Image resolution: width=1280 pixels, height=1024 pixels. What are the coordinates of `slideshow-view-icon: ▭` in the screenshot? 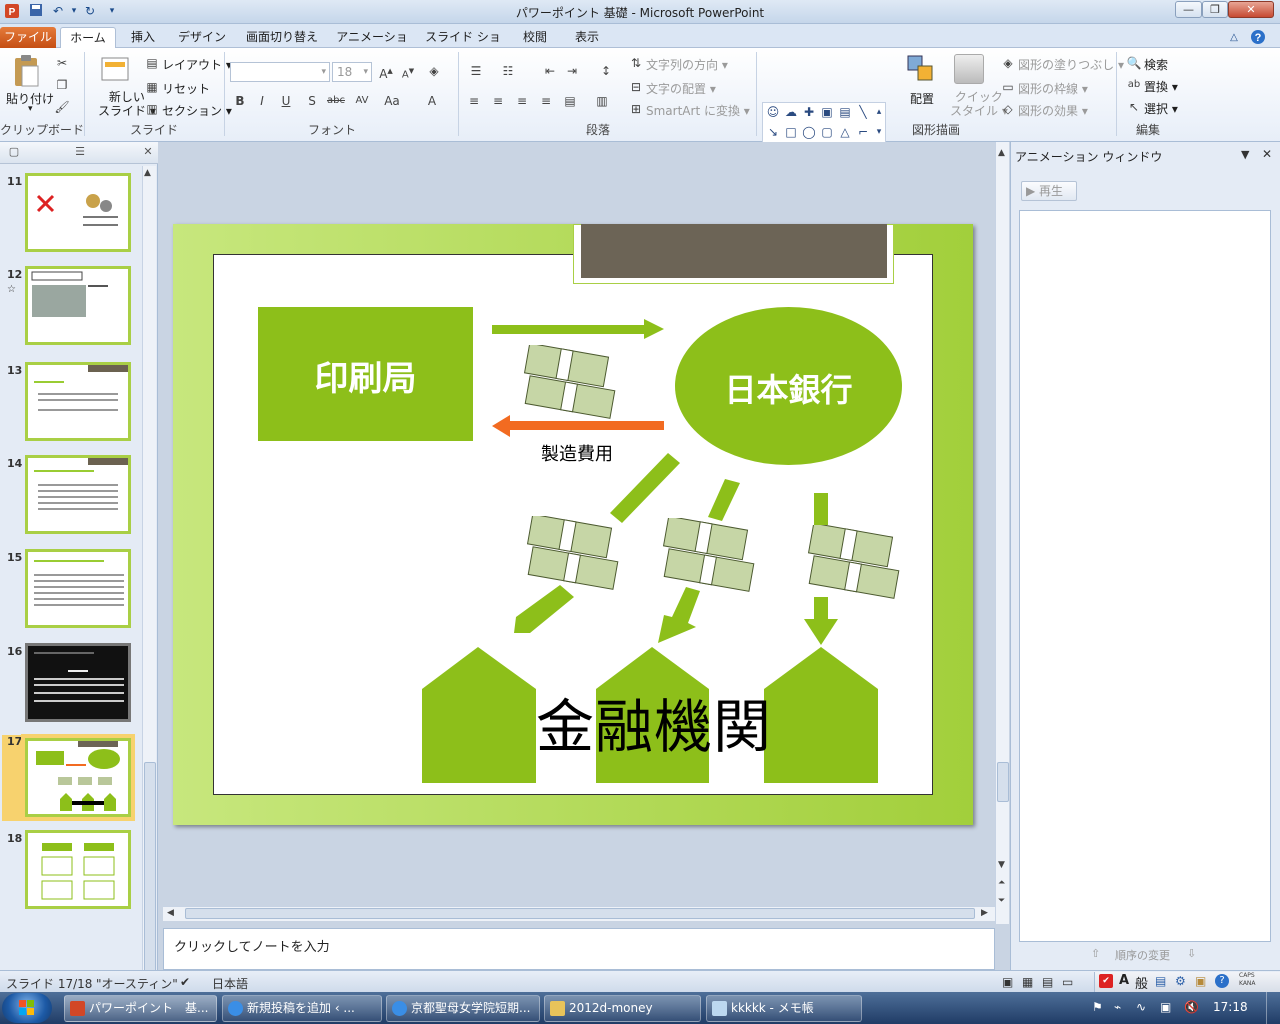 It's located at (1067, 982).